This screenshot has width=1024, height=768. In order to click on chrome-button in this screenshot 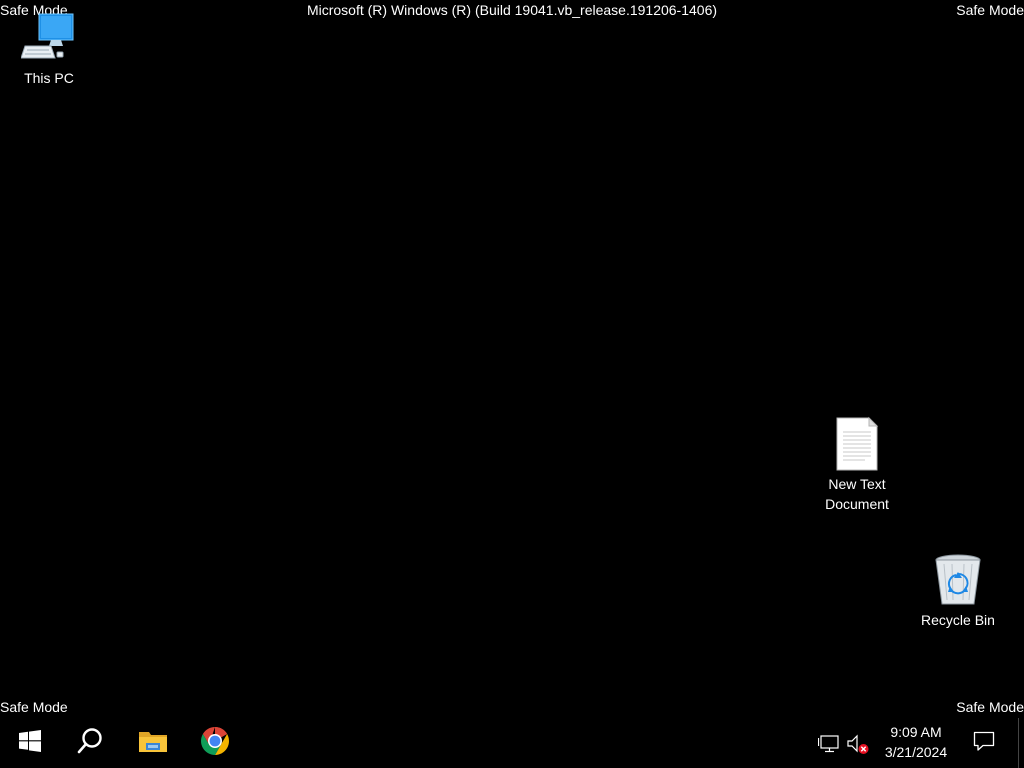, I will do `click(215, 743)`.